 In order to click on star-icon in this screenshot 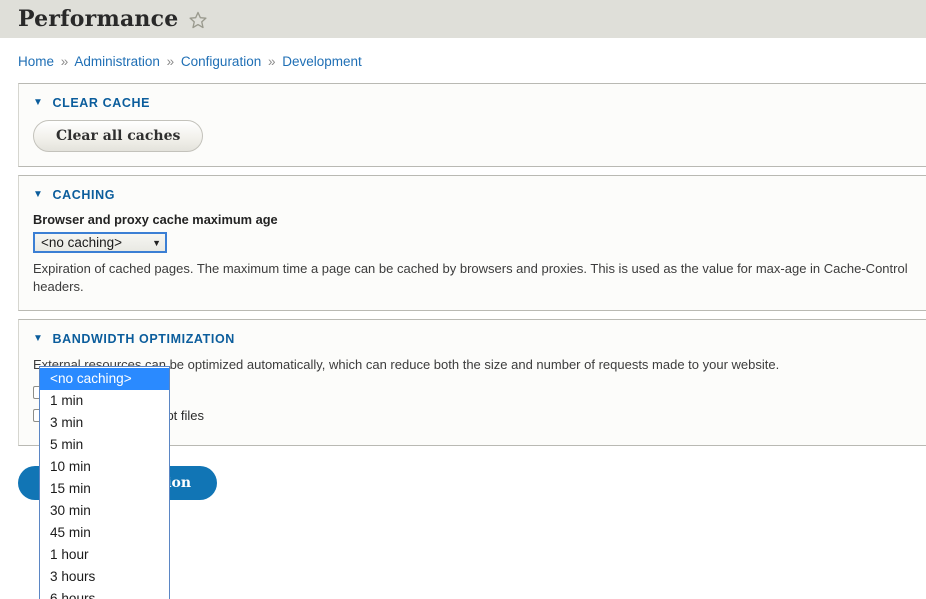, I will do `click(198, 20)`.